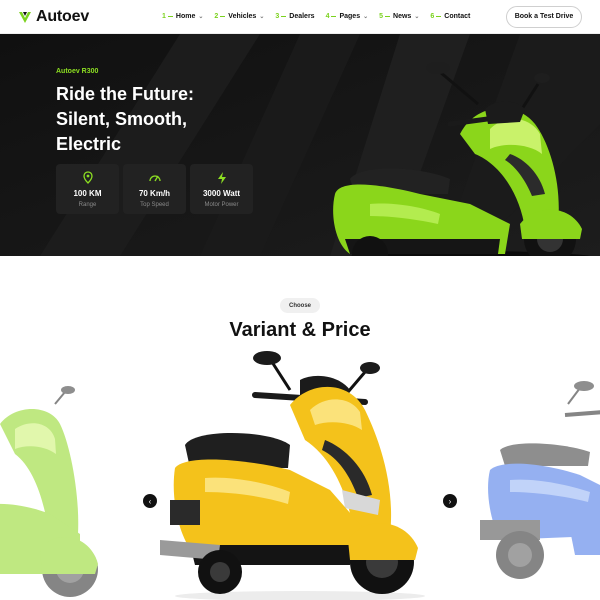 This screenshot has width=600, height=600. What do you see at coordinates (63, 16) in the screenshot?
I see `brand-name: Autoev` at bounding box center [63, 16].